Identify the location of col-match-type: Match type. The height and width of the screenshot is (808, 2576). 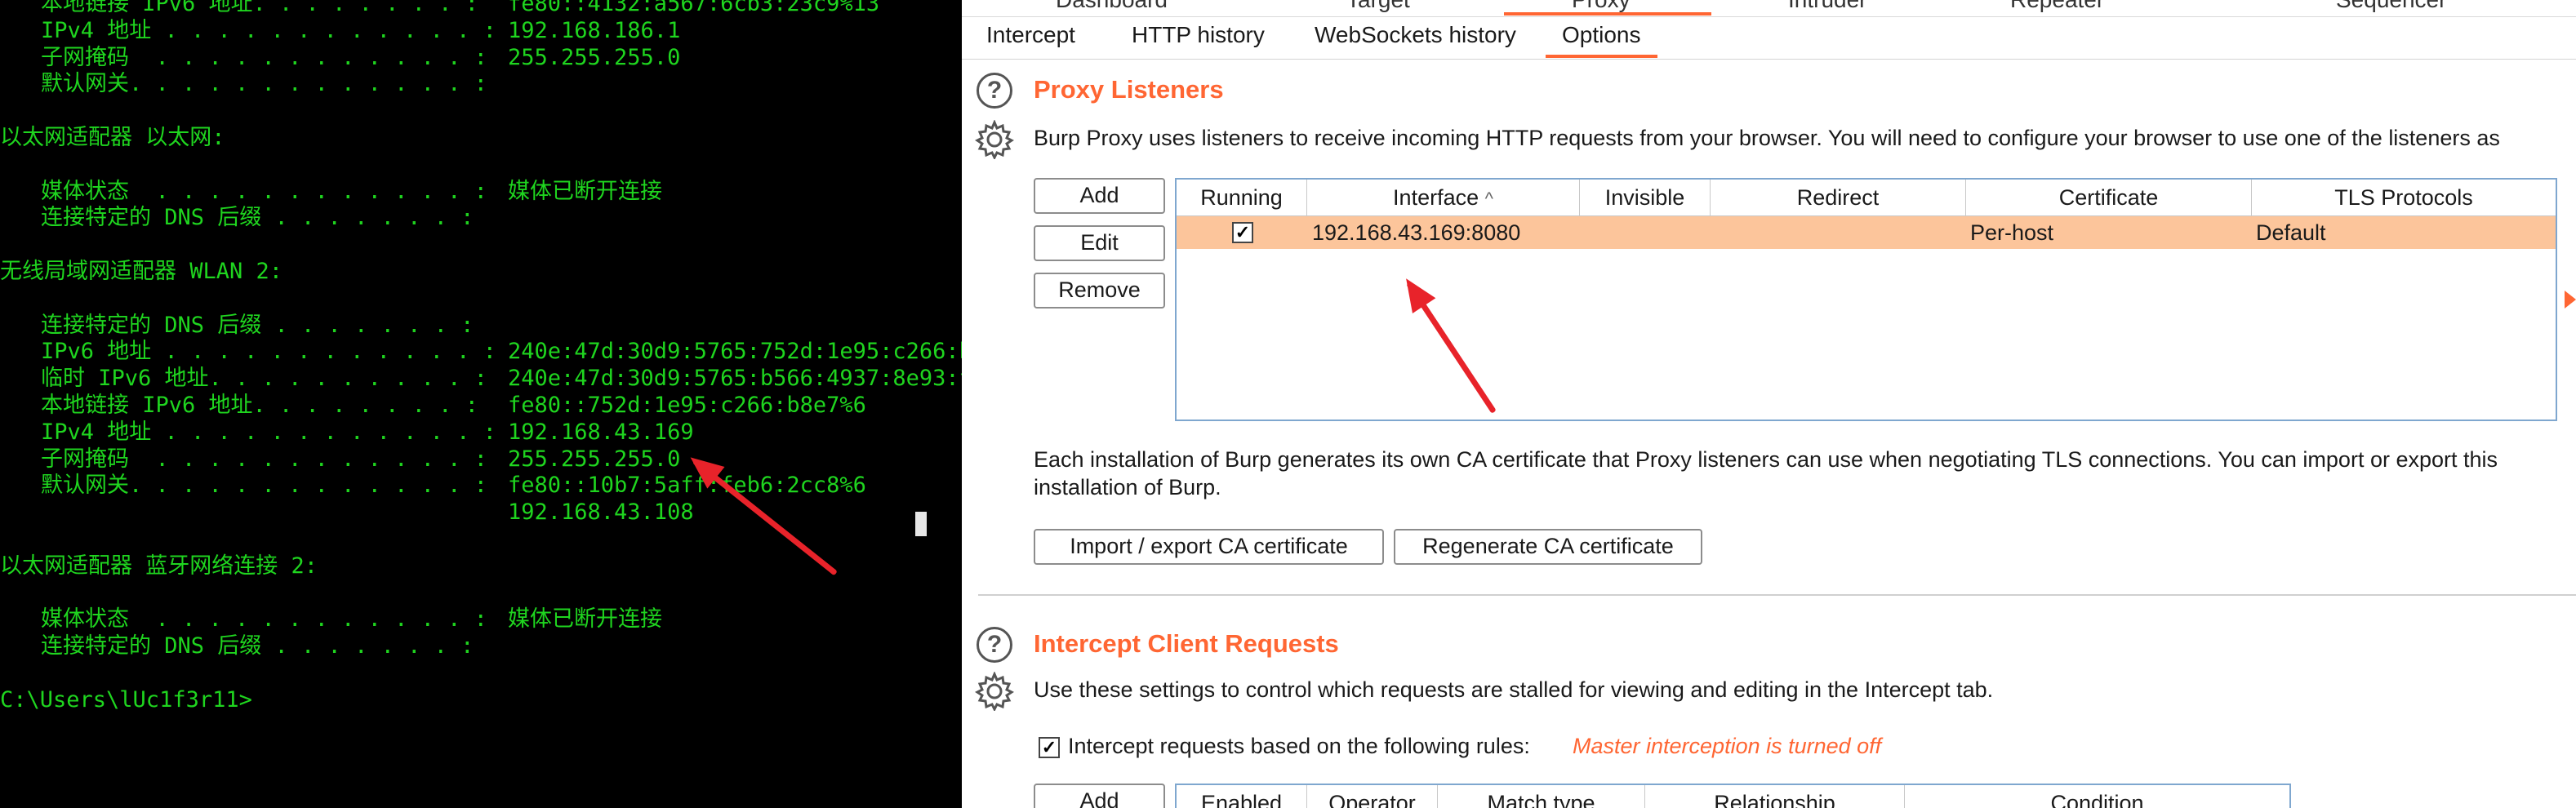
(1541, 796).